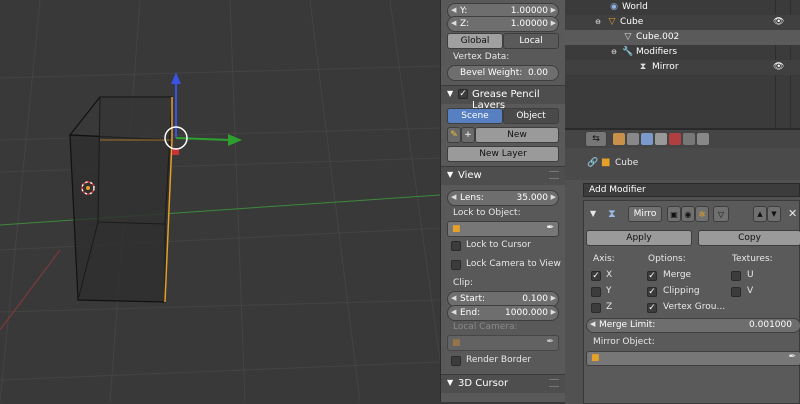 Image resolution: width=800 pixels, height=404 pixels. What do you see at coordinates (682, 22) in the screenshot?
I see `outliner-row-cube: ⊖ ▽ Cube 👁` at bounding box center [682, 22].